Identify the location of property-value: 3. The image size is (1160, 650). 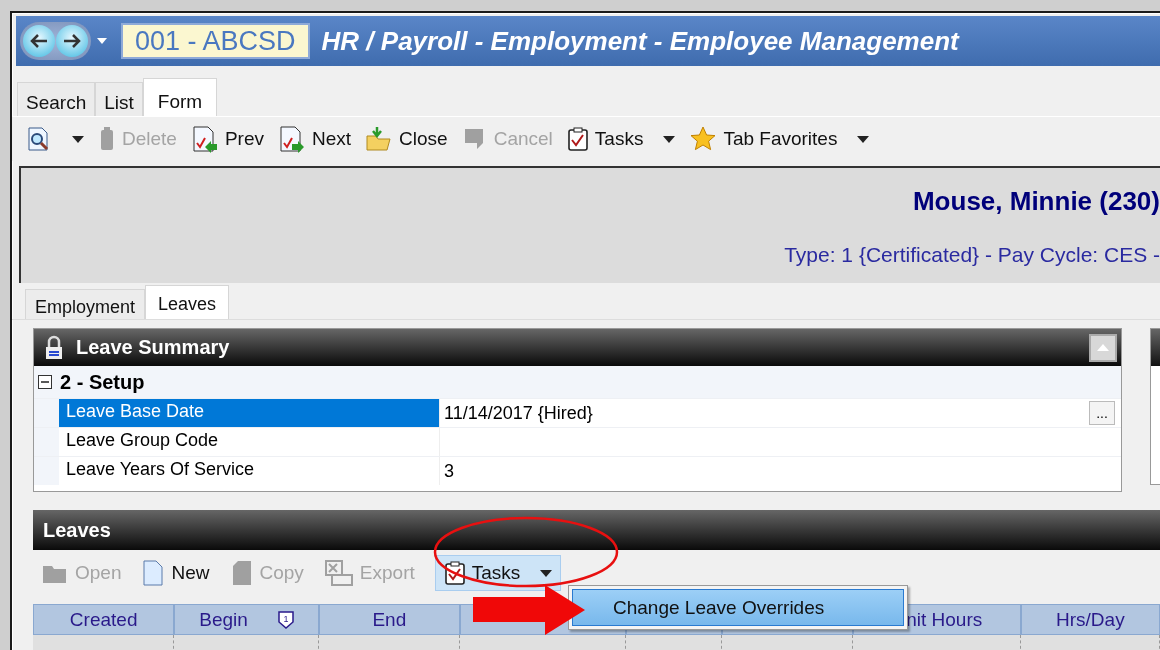
(449, 471).